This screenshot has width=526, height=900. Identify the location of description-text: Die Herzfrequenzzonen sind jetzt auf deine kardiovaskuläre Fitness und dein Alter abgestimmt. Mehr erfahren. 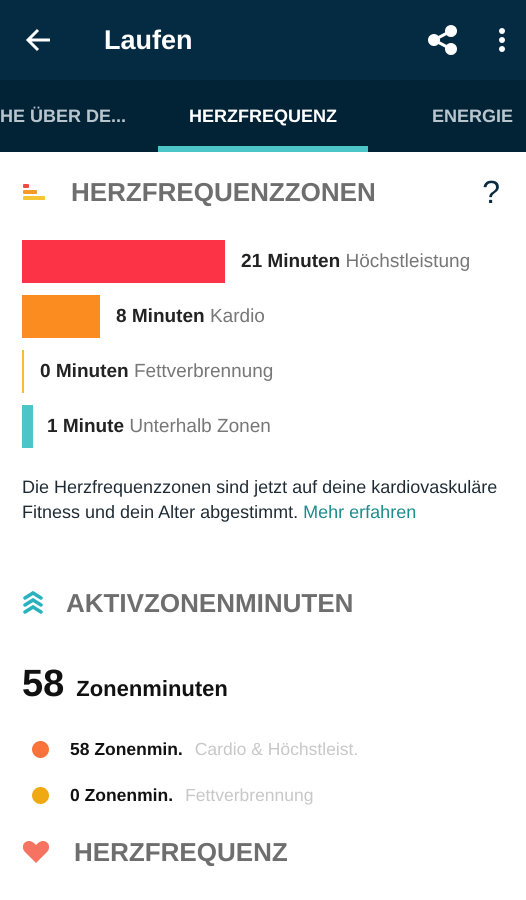
(260, 500).